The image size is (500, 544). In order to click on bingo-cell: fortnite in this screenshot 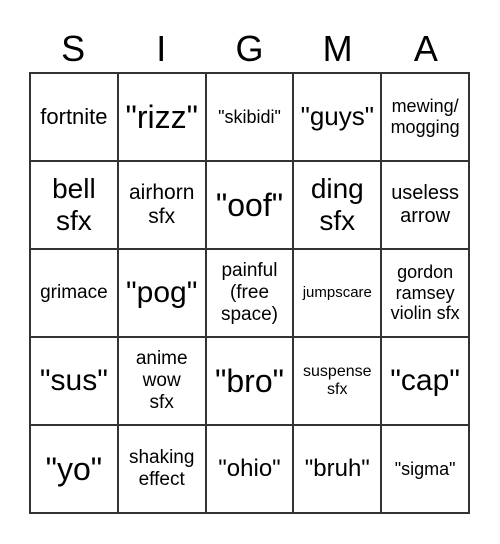, I will do `click(74, 117)`.